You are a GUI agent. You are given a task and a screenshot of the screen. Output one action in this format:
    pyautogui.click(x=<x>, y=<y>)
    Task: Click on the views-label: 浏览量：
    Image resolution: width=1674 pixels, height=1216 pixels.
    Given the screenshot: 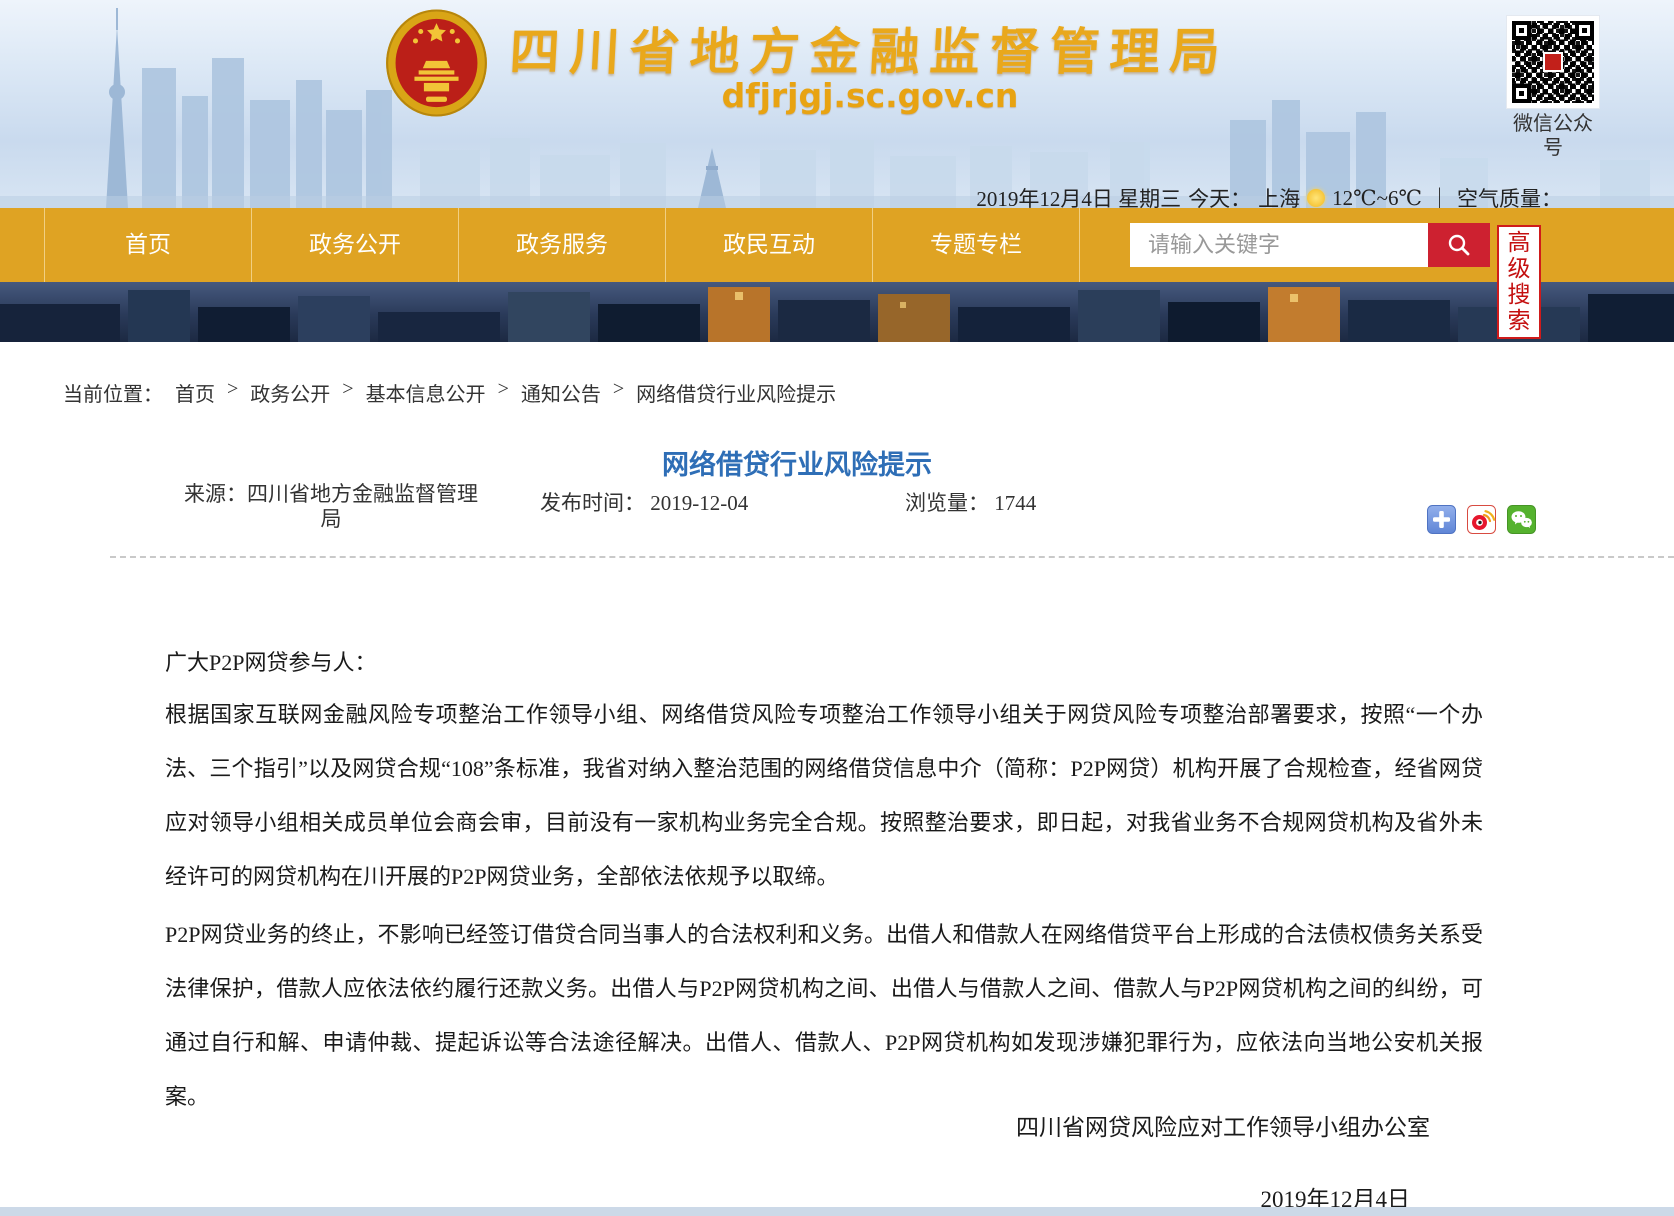 What is the action you would take?
    pyautogui.click(x=947, y=503)
    